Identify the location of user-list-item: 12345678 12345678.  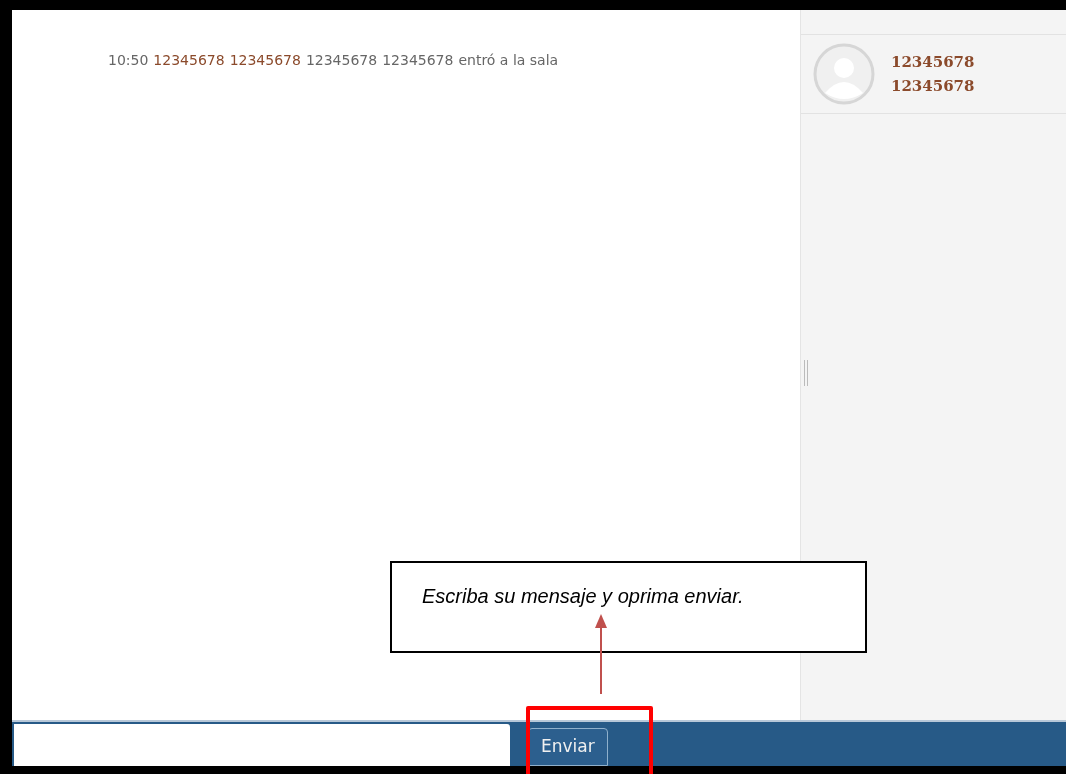
(933, 74).